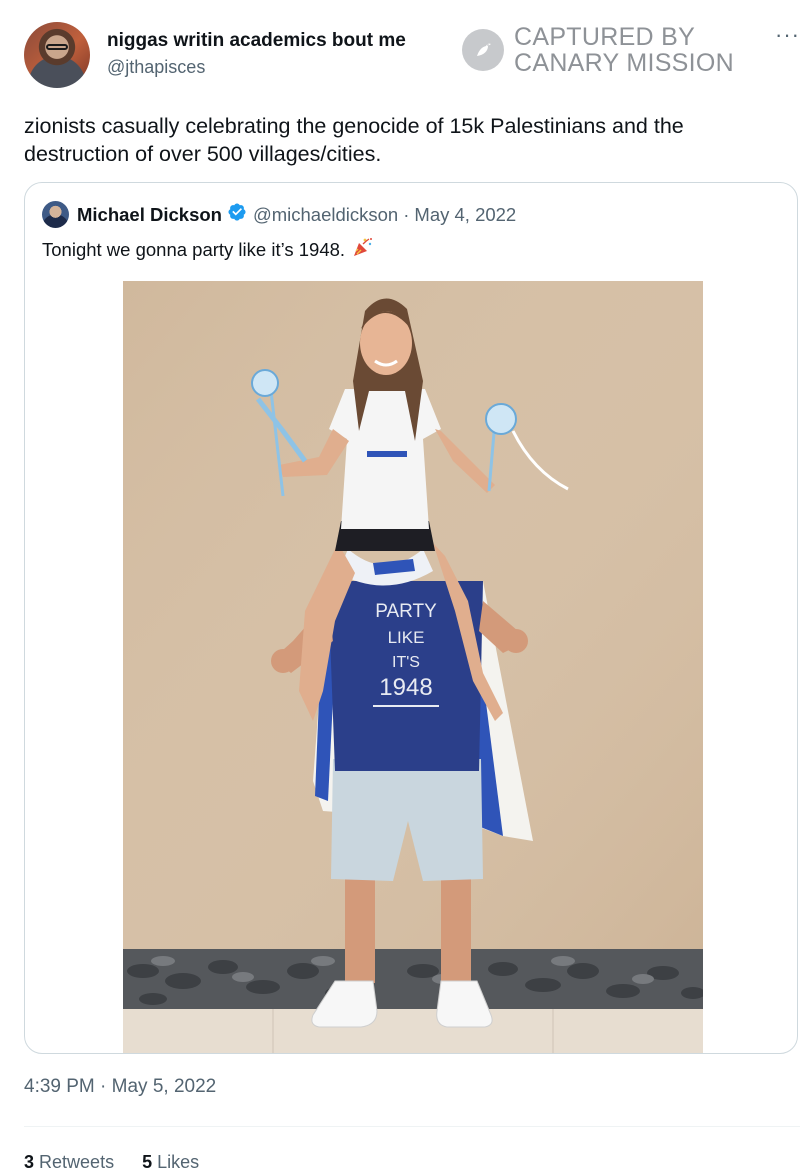 This screenshot has height=1174, width=800. I want to click on party-popper-icon, so click(363, 249).